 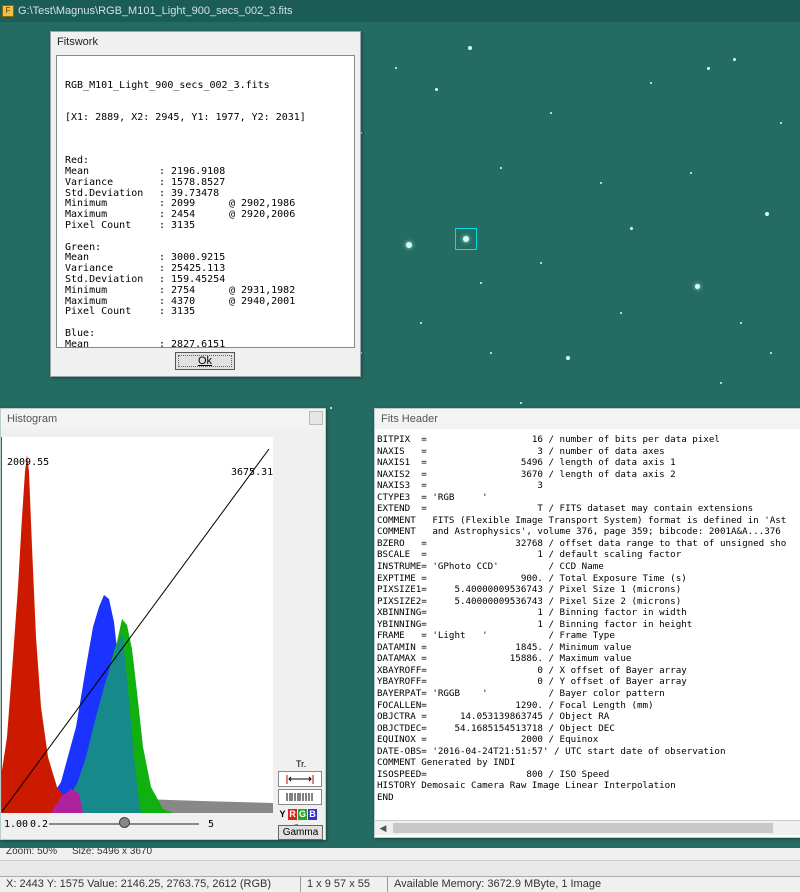 What do you see at coordinates (532, 682) in the screenshot?
I see `fits-header-line: YBAYROFF= 0 / Y offset of Bayer array` at bounding box center [532, 682].